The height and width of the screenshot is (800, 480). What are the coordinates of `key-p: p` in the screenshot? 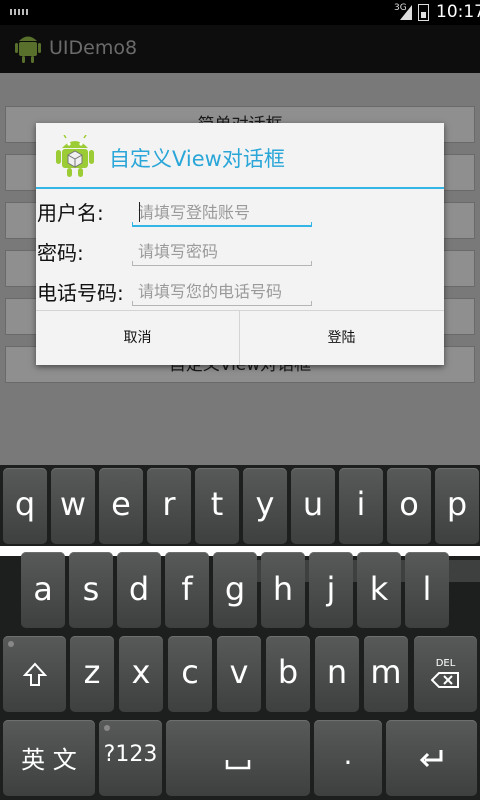 It's located at (457, 506).